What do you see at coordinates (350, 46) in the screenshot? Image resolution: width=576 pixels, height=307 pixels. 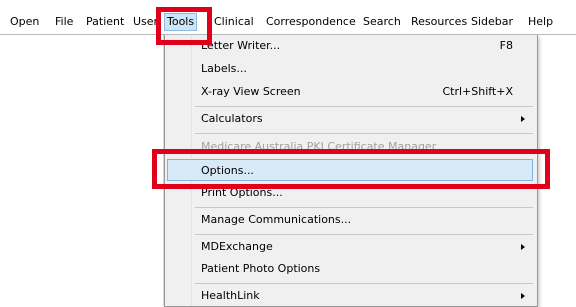 I see `menu-item-letter-writer: Letter Writer... F8` at bounding box center [350, 46].